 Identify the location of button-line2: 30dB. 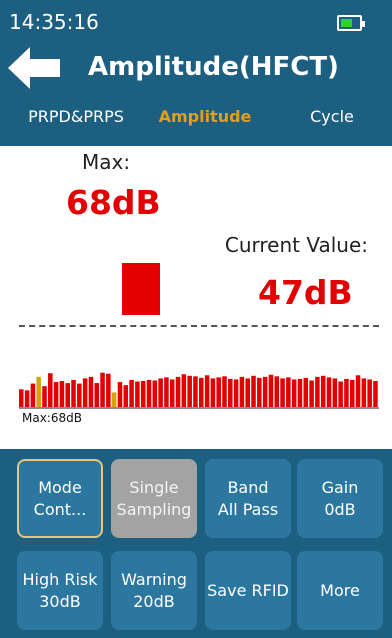
(60, 601).